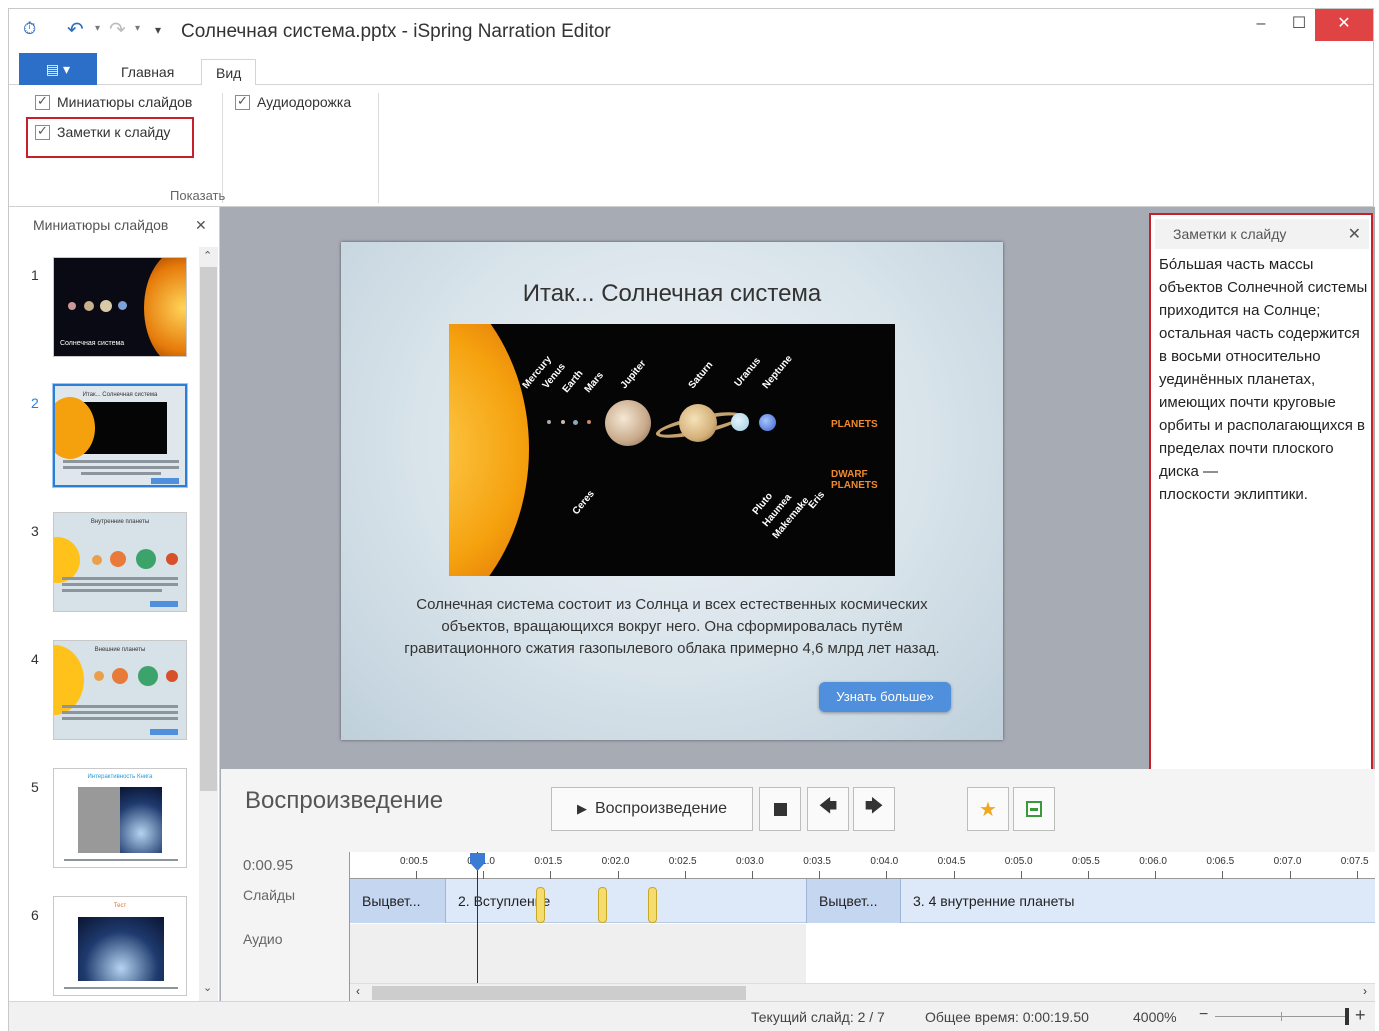 The image size is (1379, 1031). I want to click on planet-label: Jupiter, so click(633, 374).